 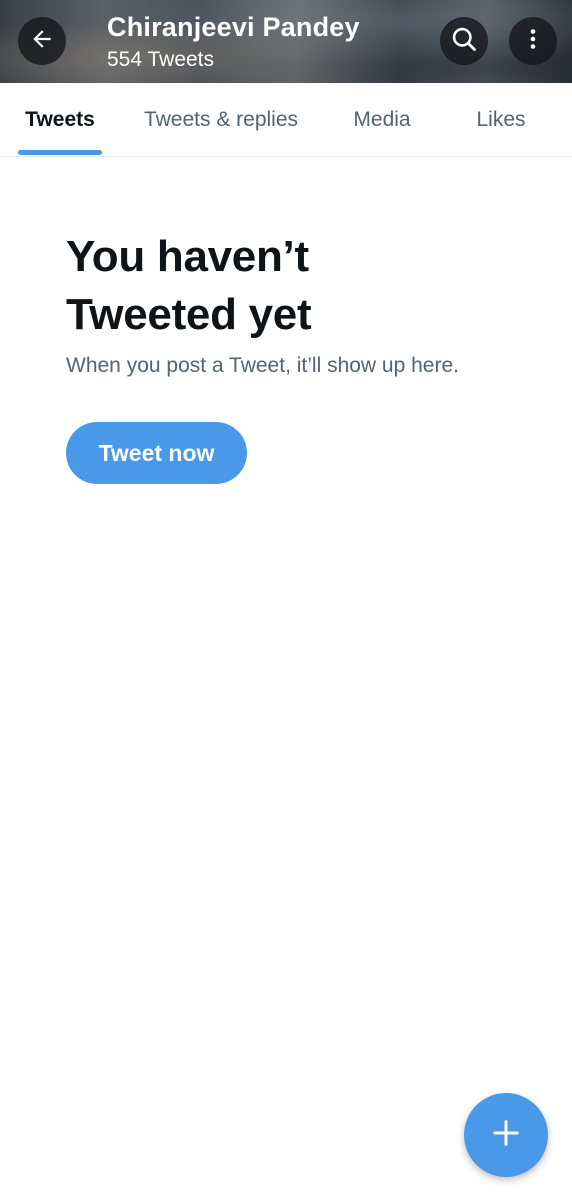 What do you see at coordinates (189, 314) in the screenshot?
I see `empty-state-title-line2: Tweeted yet` at bounding box center [189, 314].